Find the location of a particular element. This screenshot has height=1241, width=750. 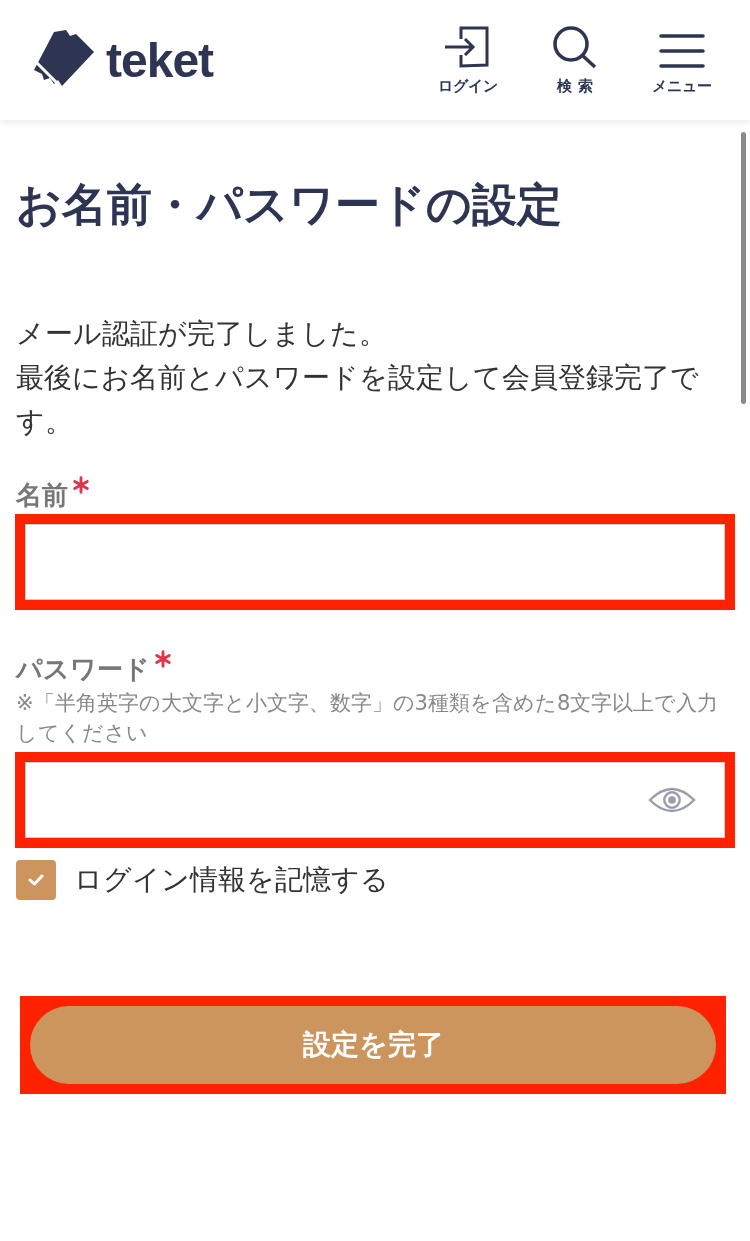

hint-text: ※「半角英字の大文字と小文字、数字」の3種類を含めた8文字以上で入力してください is located at coordinates (368, 718).